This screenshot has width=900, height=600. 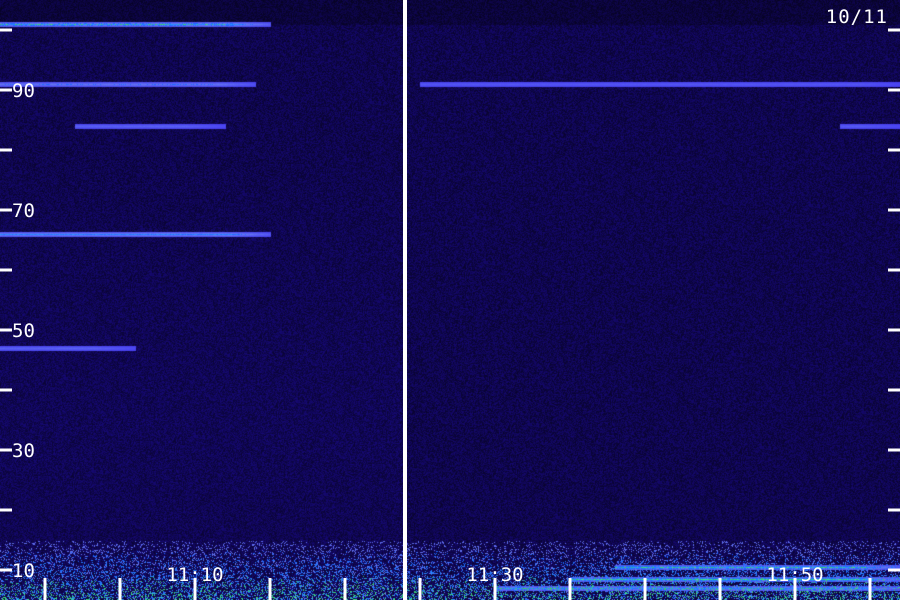 What do you see at coordinates (856, 17) in the screenshot?
I see `date-label: 10/11` at bounding box center [856, 17].